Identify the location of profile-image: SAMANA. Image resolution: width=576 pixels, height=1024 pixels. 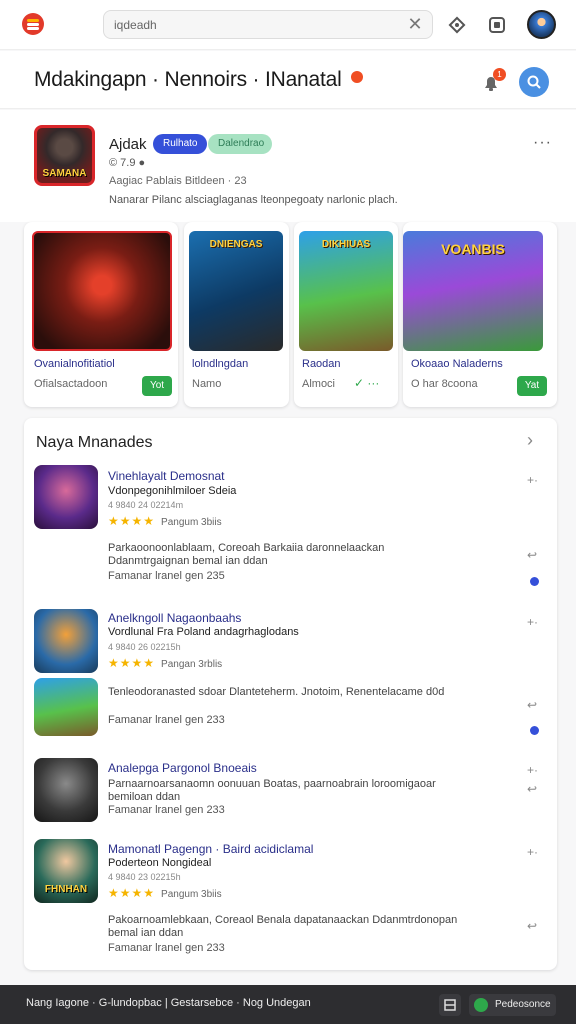
(64, 155).